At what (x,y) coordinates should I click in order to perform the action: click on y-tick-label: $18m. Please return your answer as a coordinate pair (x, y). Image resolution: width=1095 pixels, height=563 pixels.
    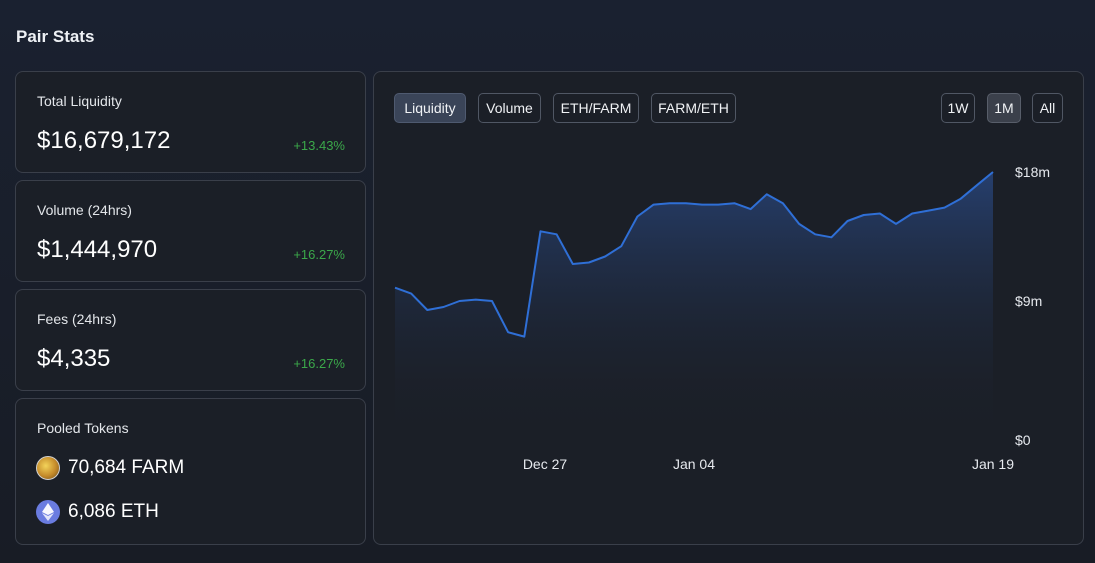
    Looking at the image, I should click on (1032, 172).